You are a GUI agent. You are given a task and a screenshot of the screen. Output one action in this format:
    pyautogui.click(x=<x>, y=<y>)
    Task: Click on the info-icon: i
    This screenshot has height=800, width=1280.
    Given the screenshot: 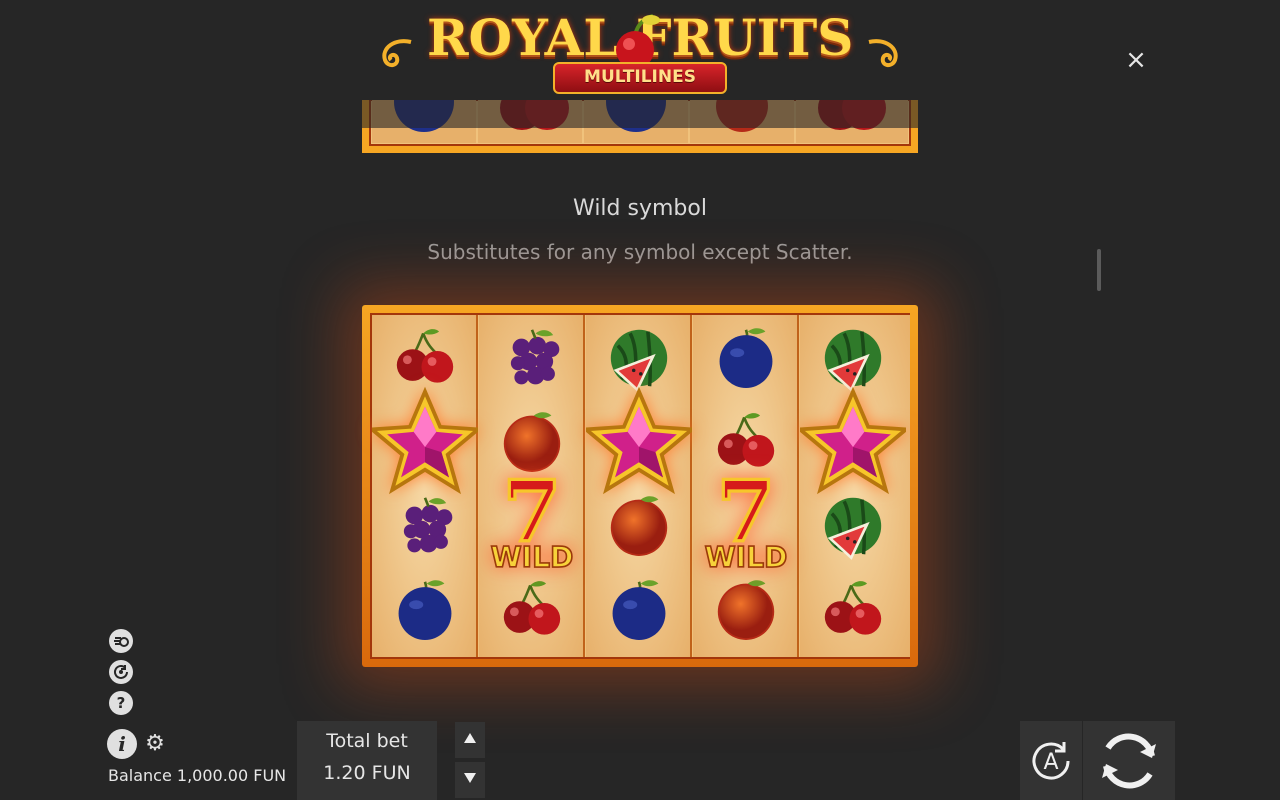 What is the action you would take?
    pyautogui.click(x=122, y=744)
    